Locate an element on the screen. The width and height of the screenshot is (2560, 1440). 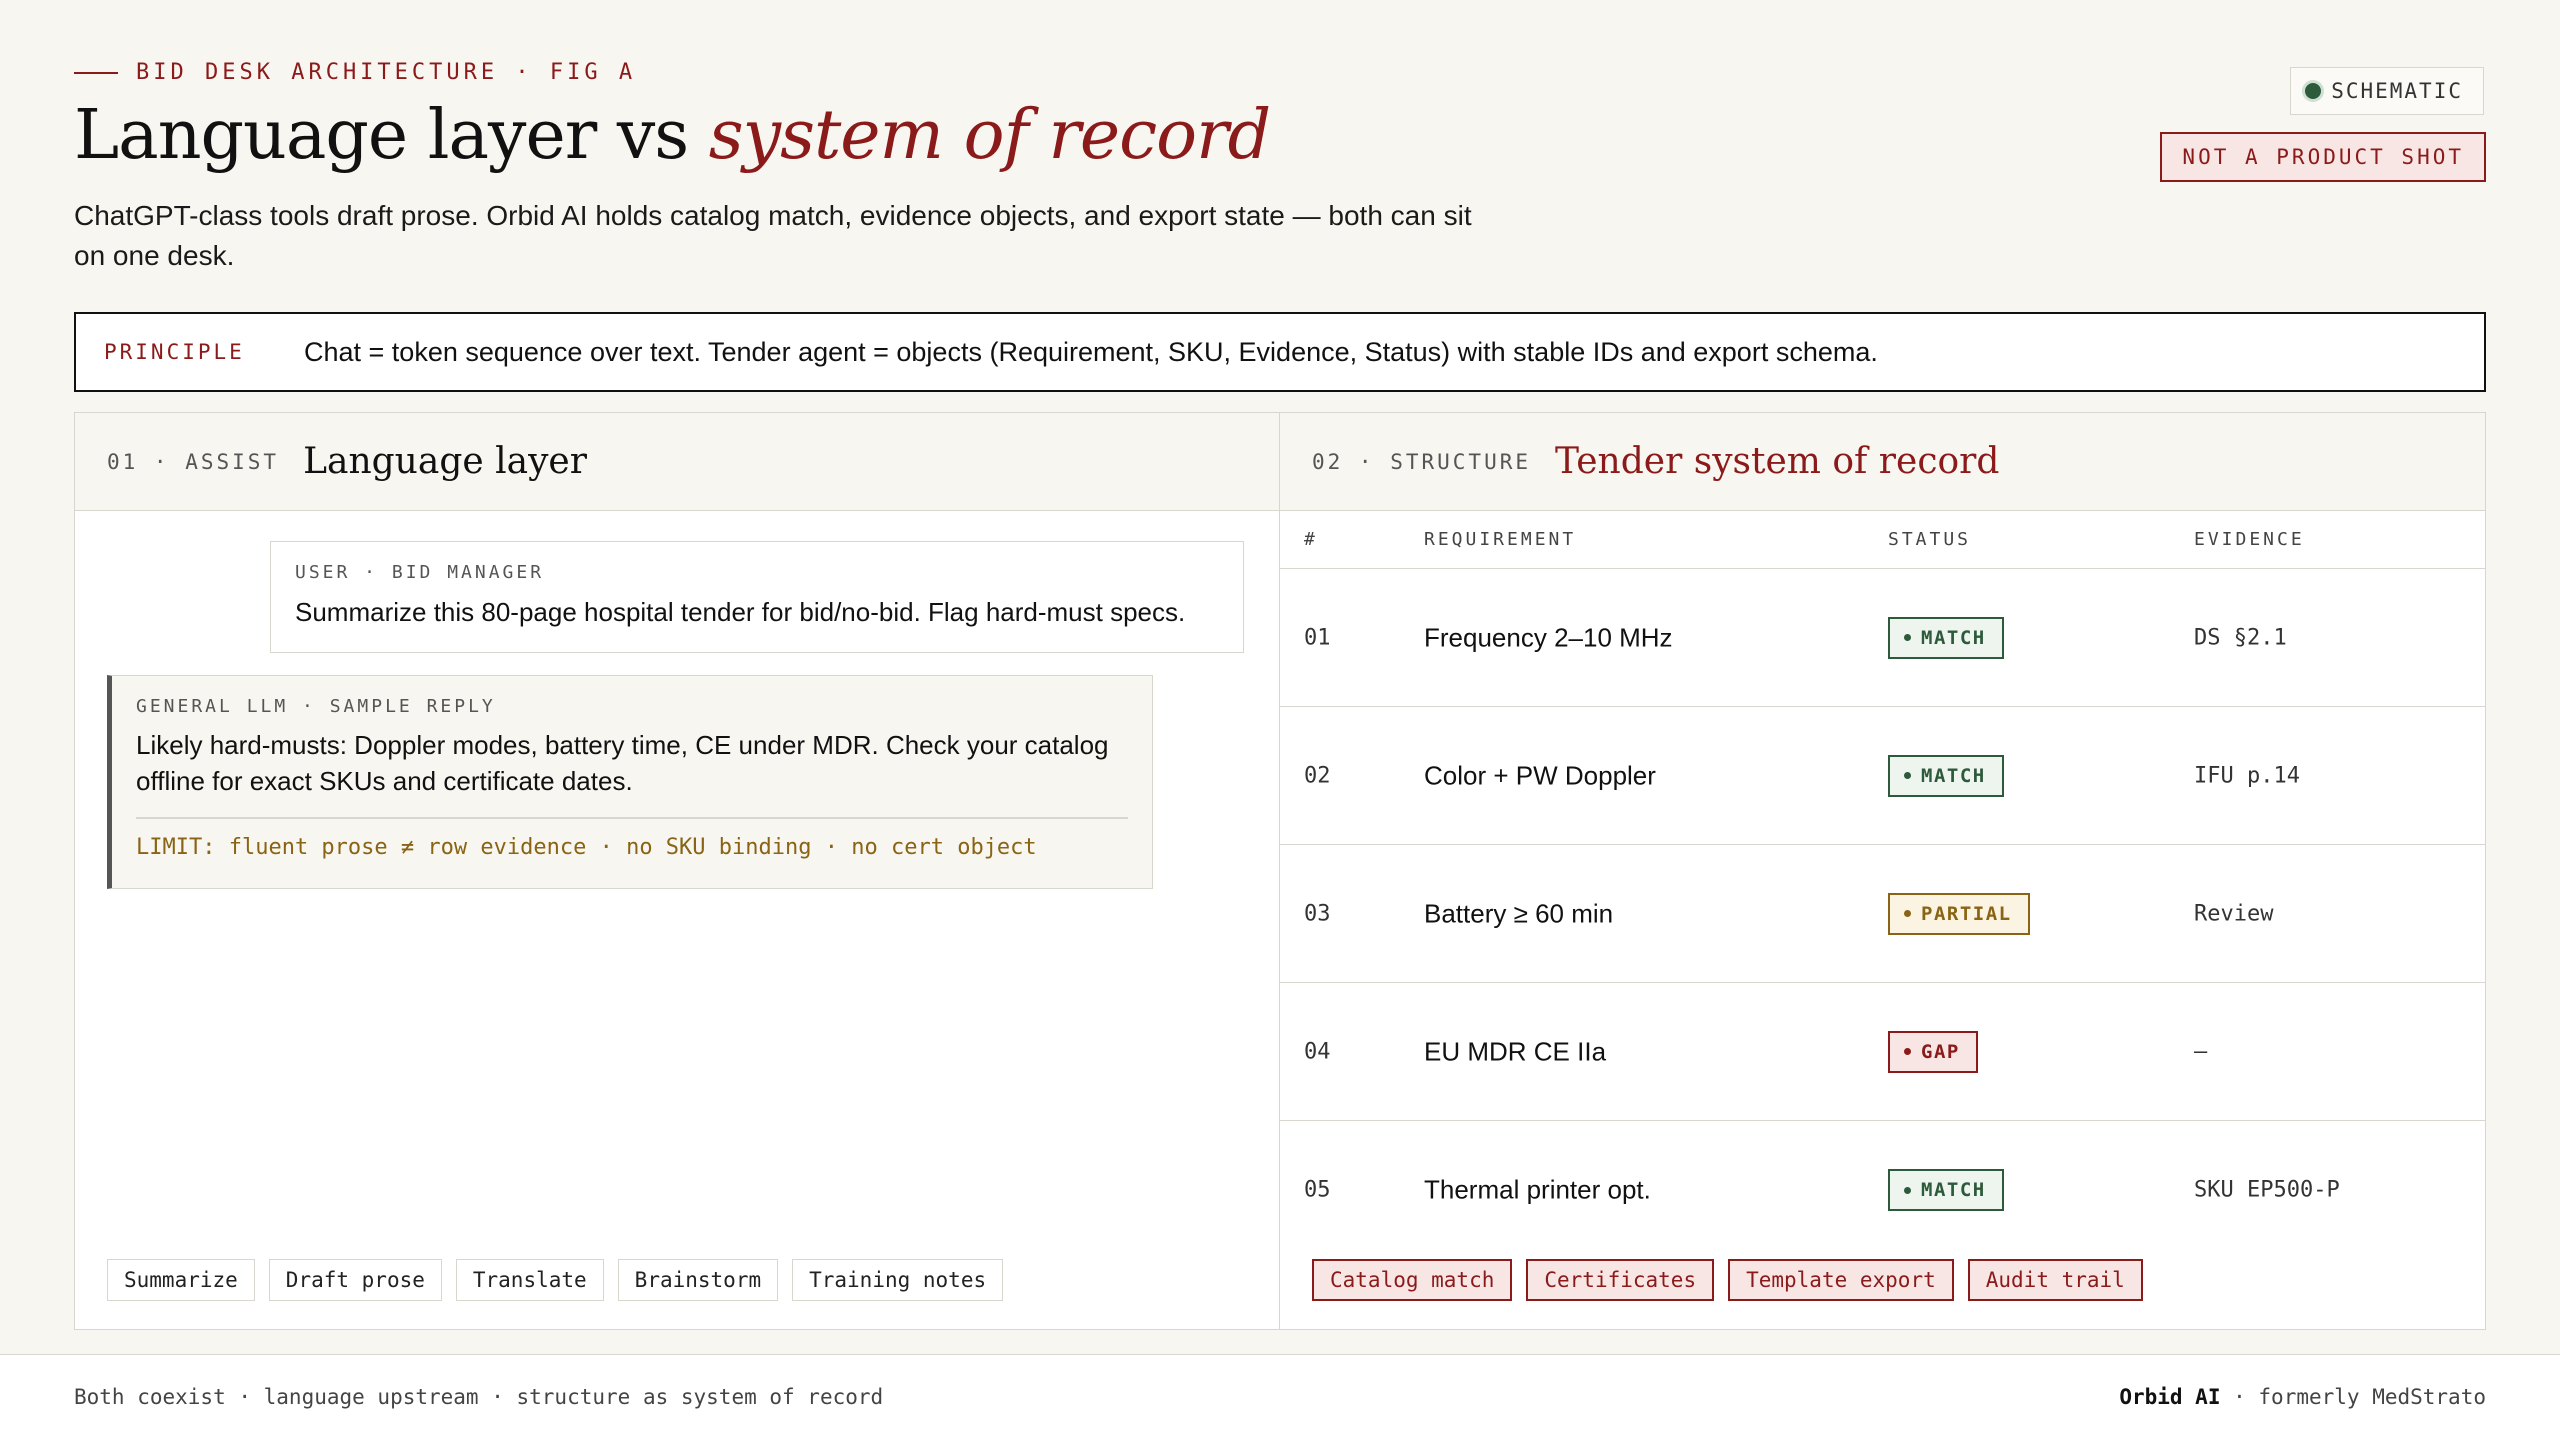
page-title: Language layer vs system of record is located at coordinates (672, 135).